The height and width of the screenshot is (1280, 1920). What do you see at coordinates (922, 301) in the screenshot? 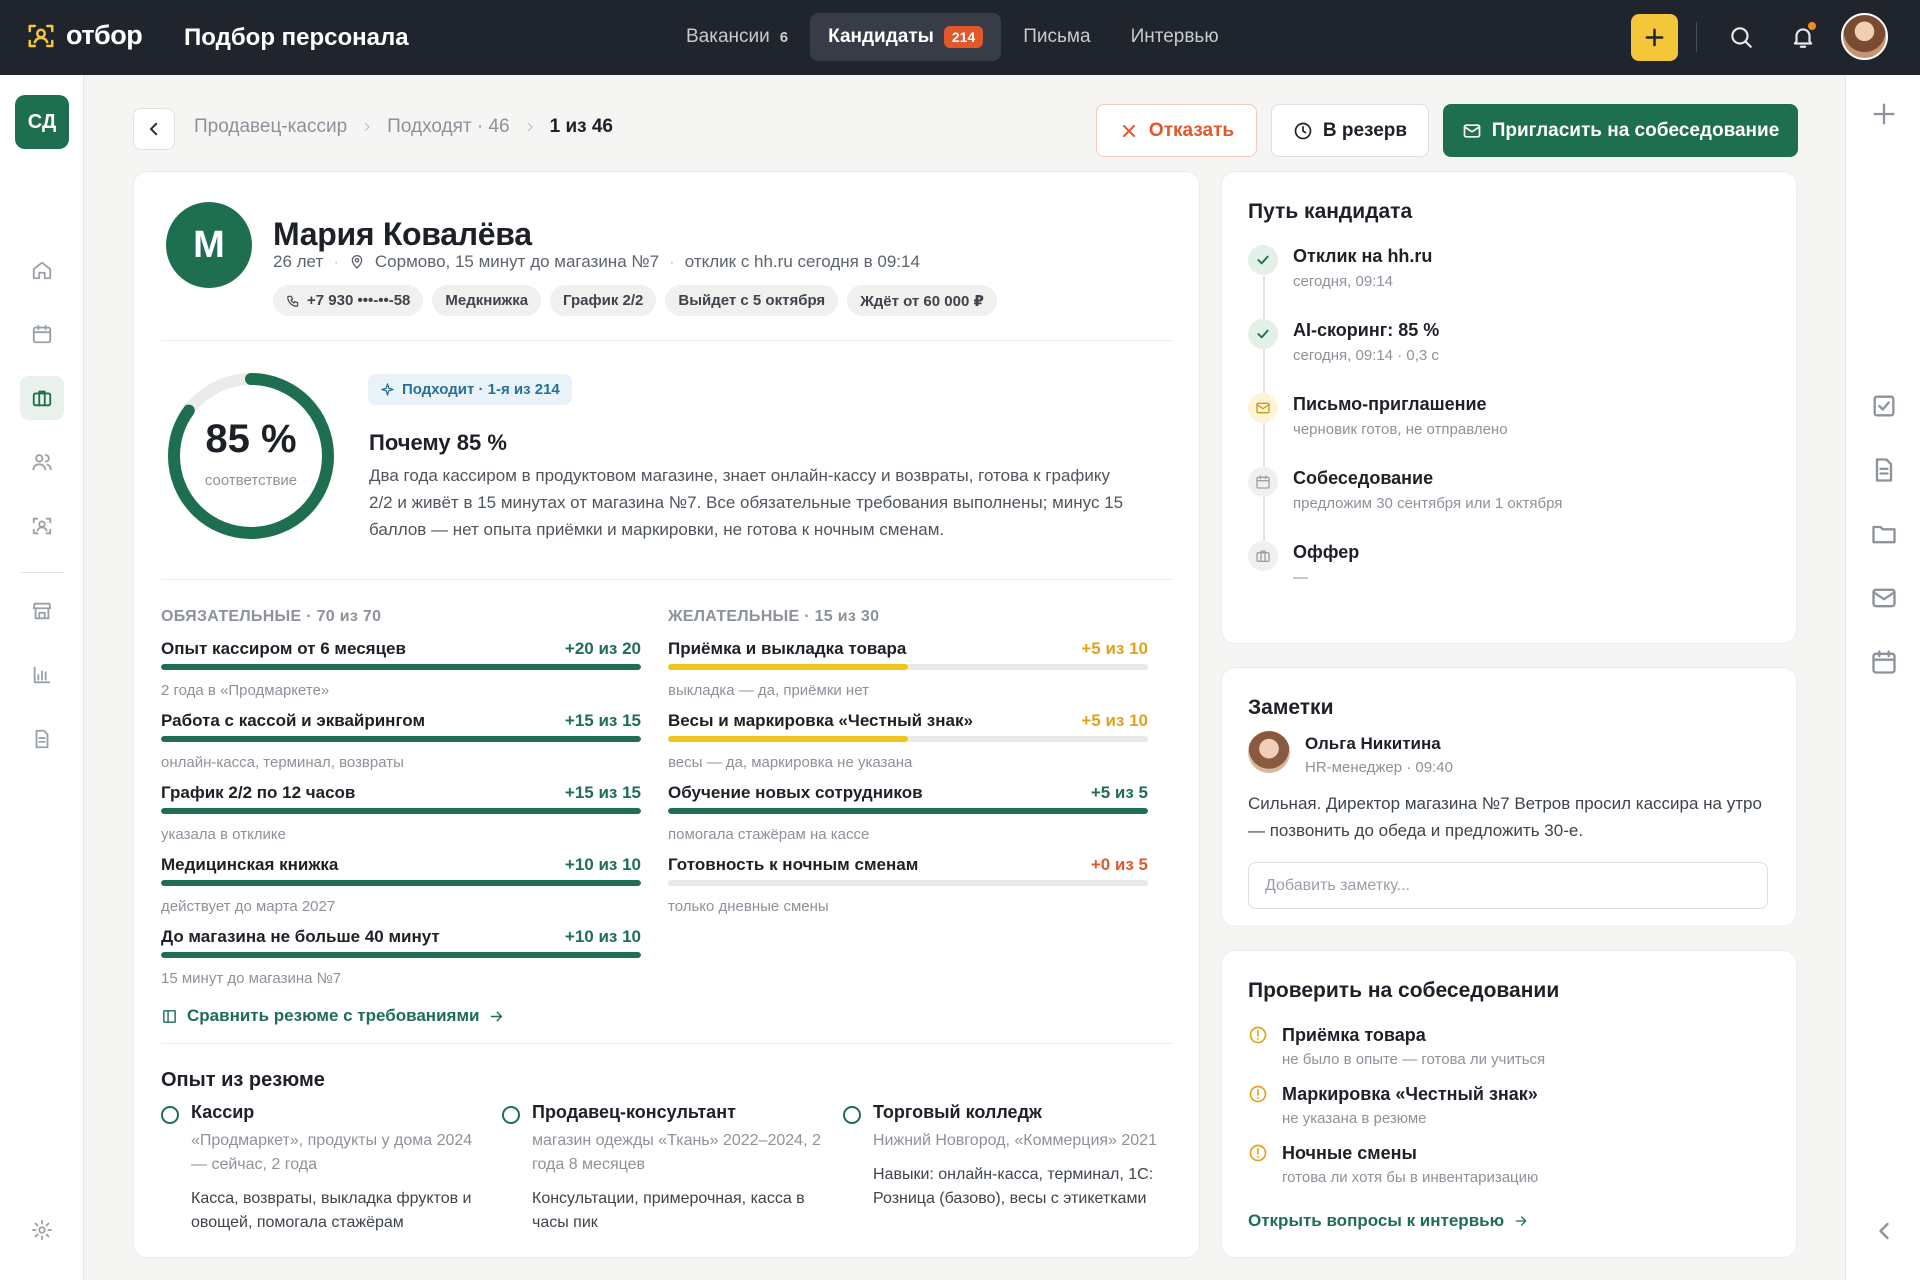
I see `chip-label: Ждёт от 60 000 ₽` at bounding box center [922, 301].